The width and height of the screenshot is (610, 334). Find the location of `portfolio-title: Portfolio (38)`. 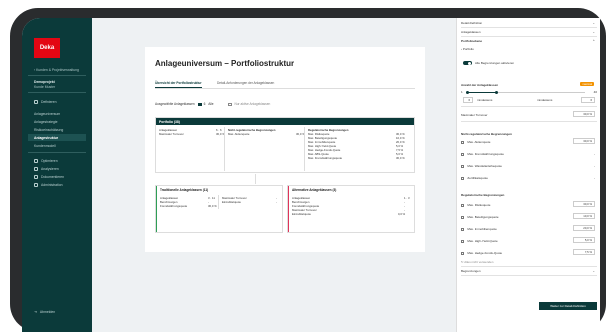

portfolio-title: Portfolio (38) is located at coordinates (285, 121).